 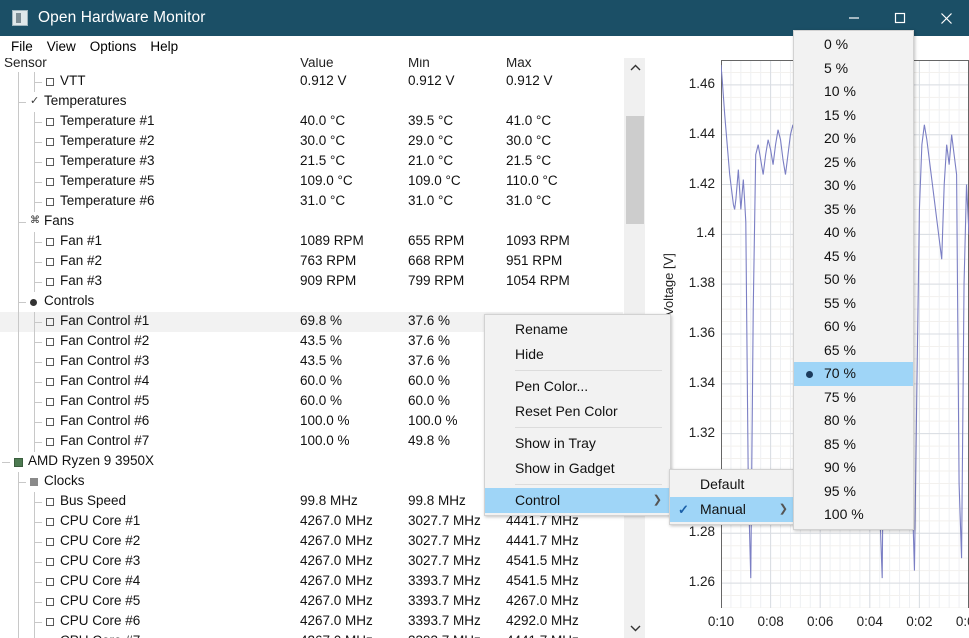 What do you see at coordinates (311, 302) in the screenshot?
I see `table-row: Controls` at bounding box center [311, 302].